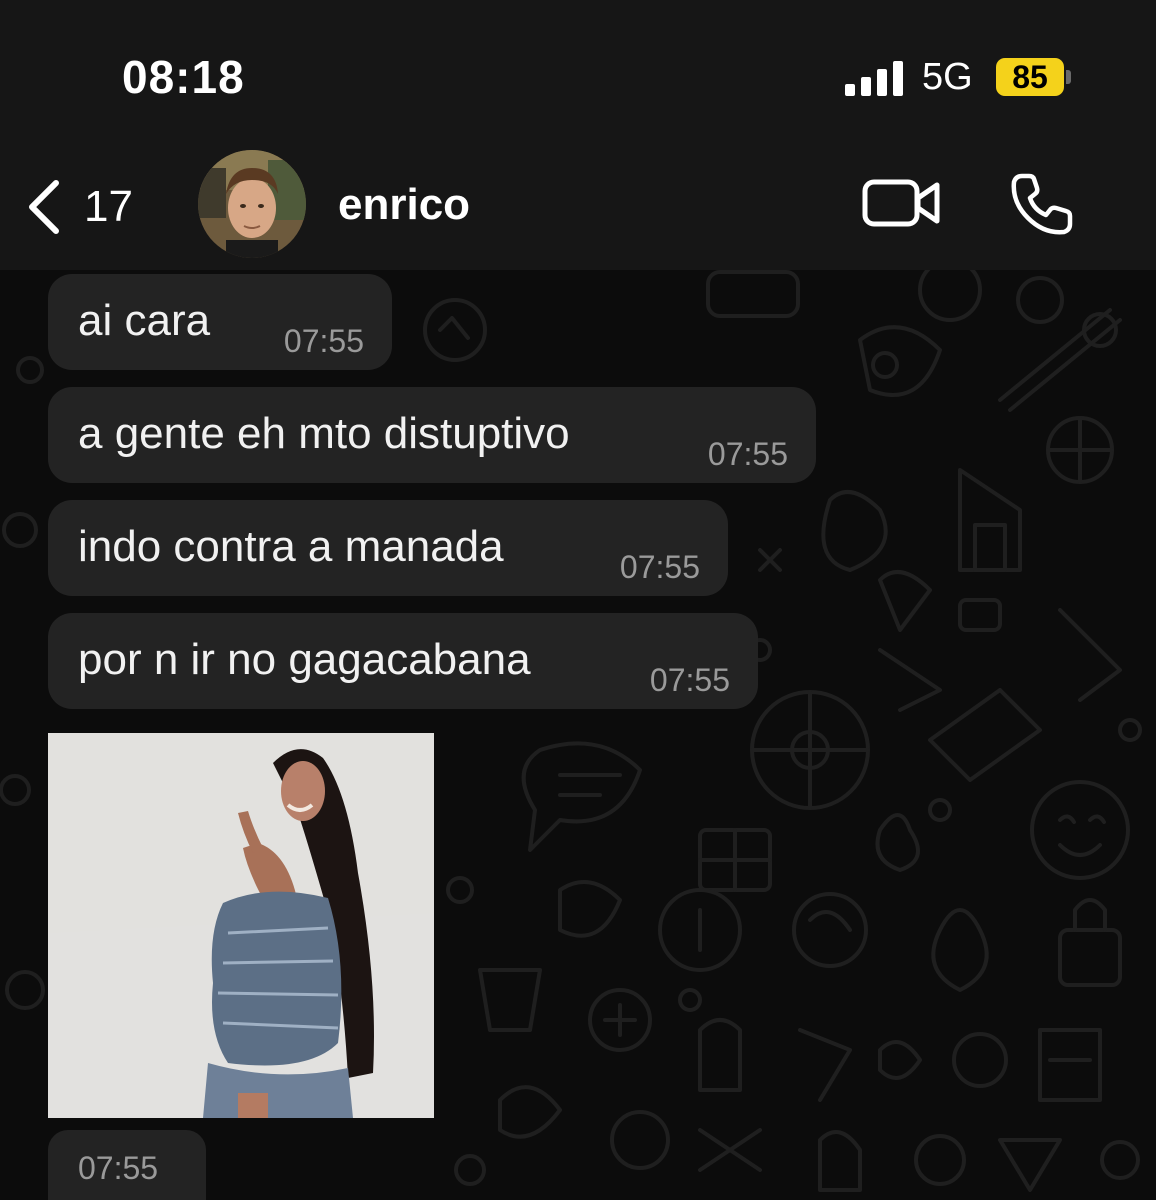 The height and width of the screenshot is (1200, 1156). I want to click on contact-name: enrico, so click(404, 205).